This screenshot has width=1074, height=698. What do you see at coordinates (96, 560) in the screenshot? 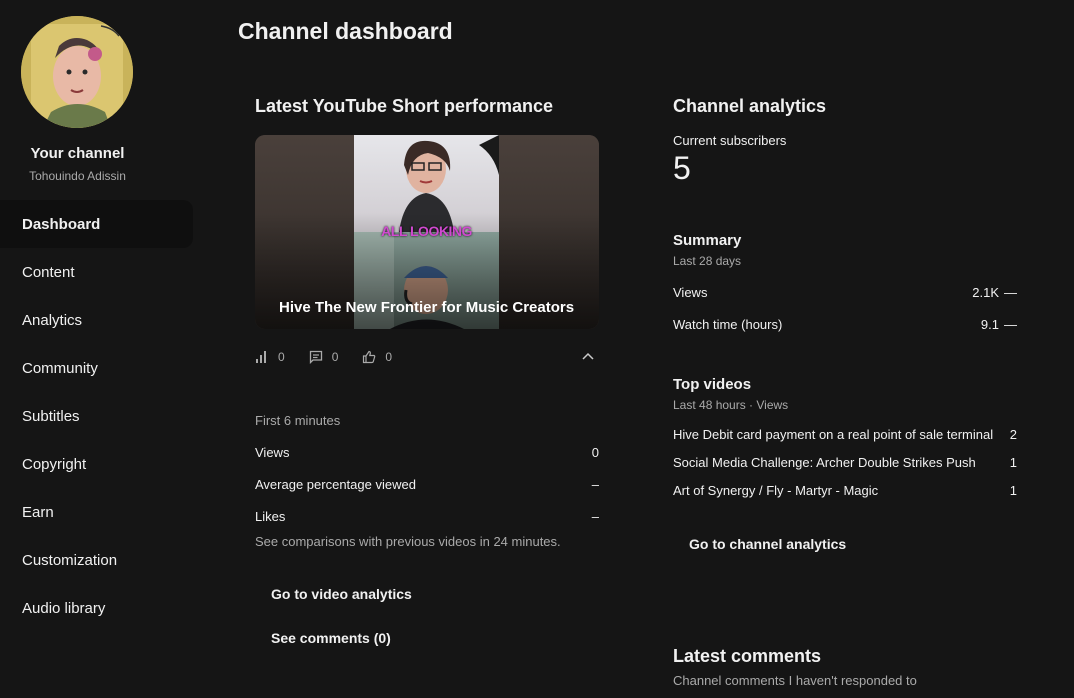
I see `sidebar-item-customization: Customization` at bounding box center [96, 560].